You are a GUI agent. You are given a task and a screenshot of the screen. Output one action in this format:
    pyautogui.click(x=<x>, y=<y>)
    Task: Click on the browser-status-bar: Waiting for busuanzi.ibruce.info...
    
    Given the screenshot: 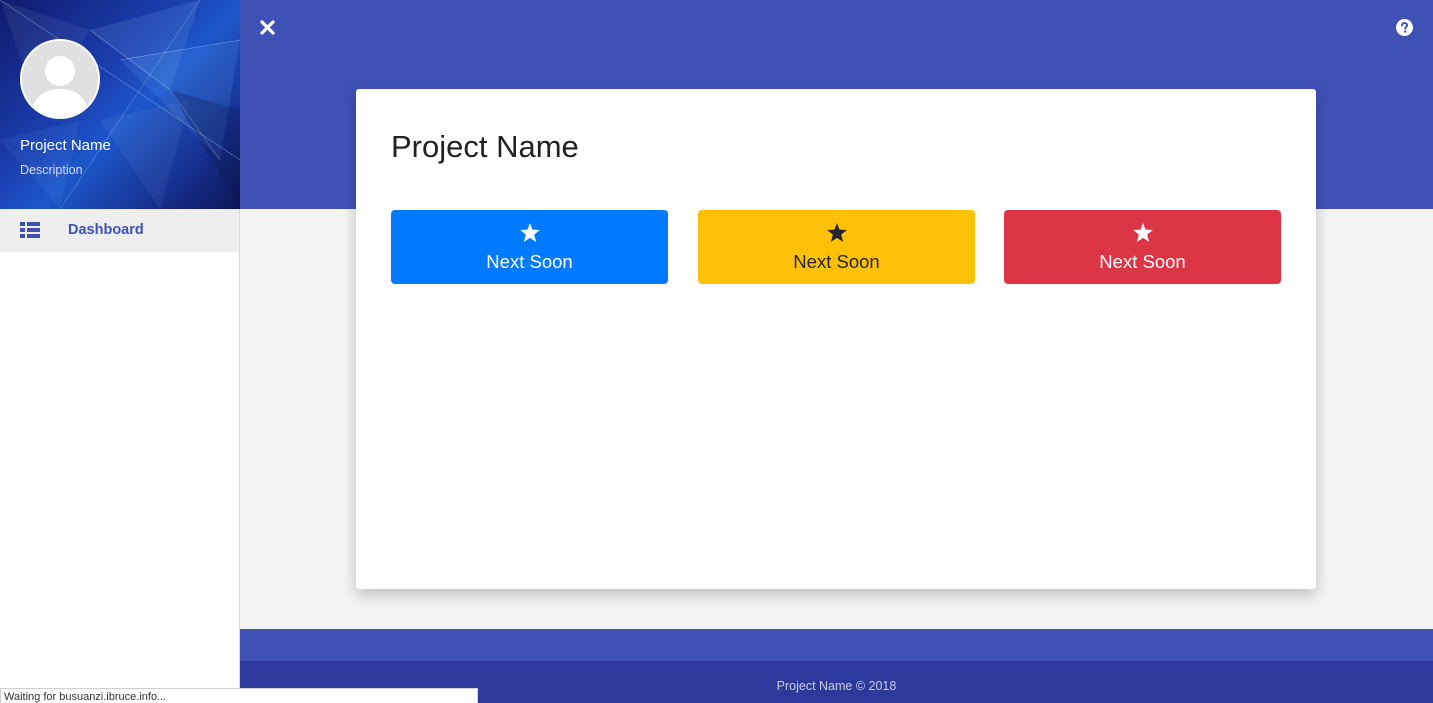 What is the action you would take?
    pyautogui.click(x=239, y=695)
    